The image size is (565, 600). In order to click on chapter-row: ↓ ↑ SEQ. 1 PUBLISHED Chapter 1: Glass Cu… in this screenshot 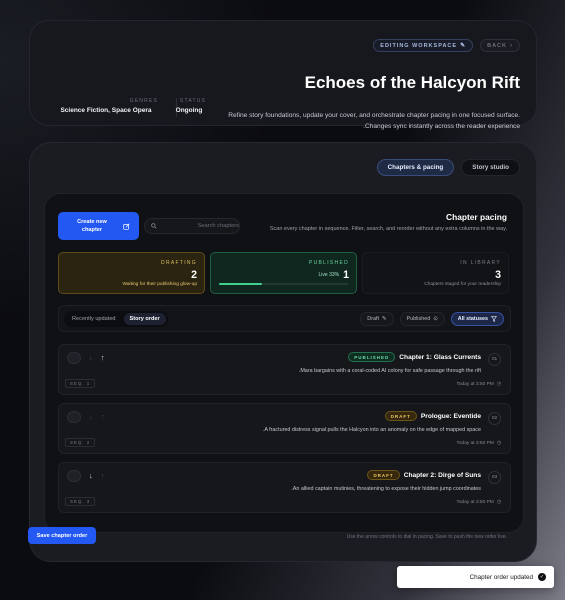, I will do `click(284, 369)`.